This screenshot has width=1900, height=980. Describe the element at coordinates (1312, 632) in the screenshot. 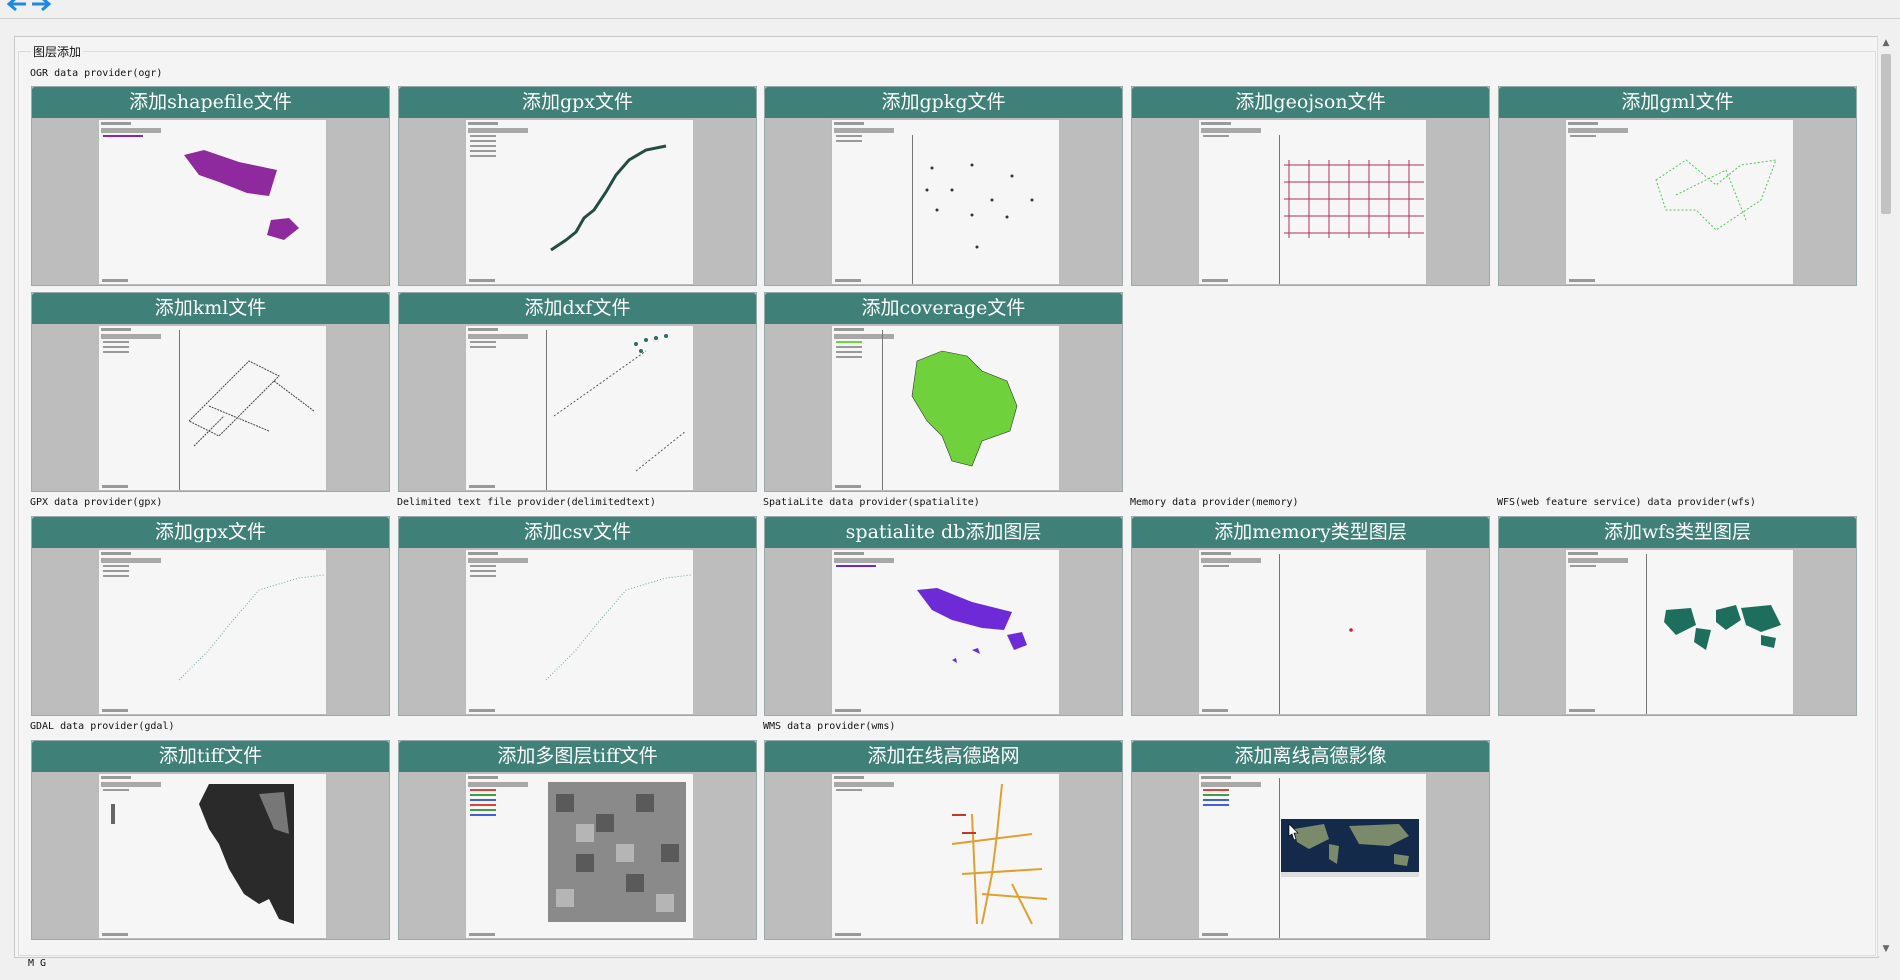

I see `memory-preview-image` at that location.